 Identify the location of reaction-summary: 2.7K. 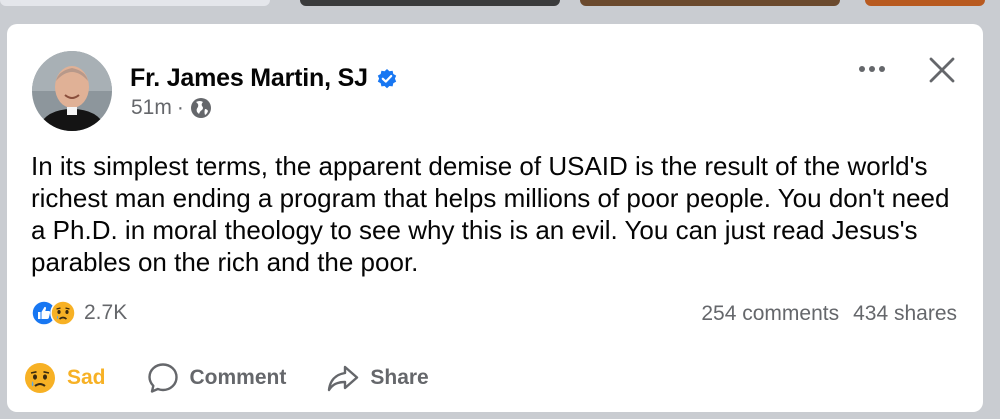
(79, 313).